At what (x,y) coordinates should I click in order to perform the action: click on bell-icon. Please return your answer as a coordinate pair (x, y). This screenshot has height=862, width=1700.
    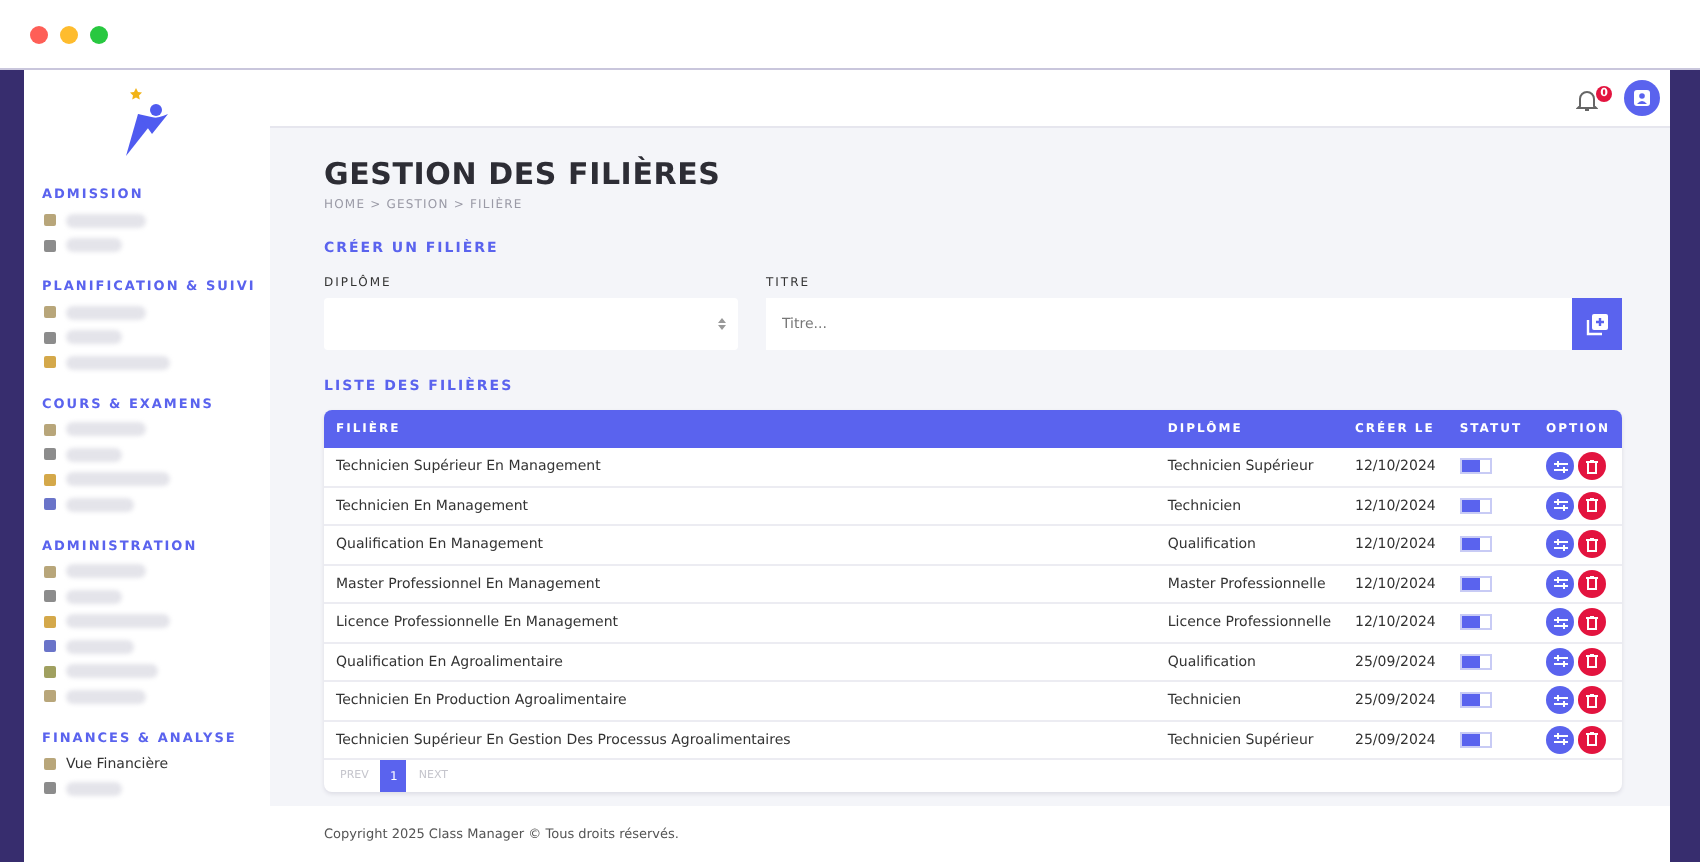
    Looking at the image, I should click on (1587, 101).